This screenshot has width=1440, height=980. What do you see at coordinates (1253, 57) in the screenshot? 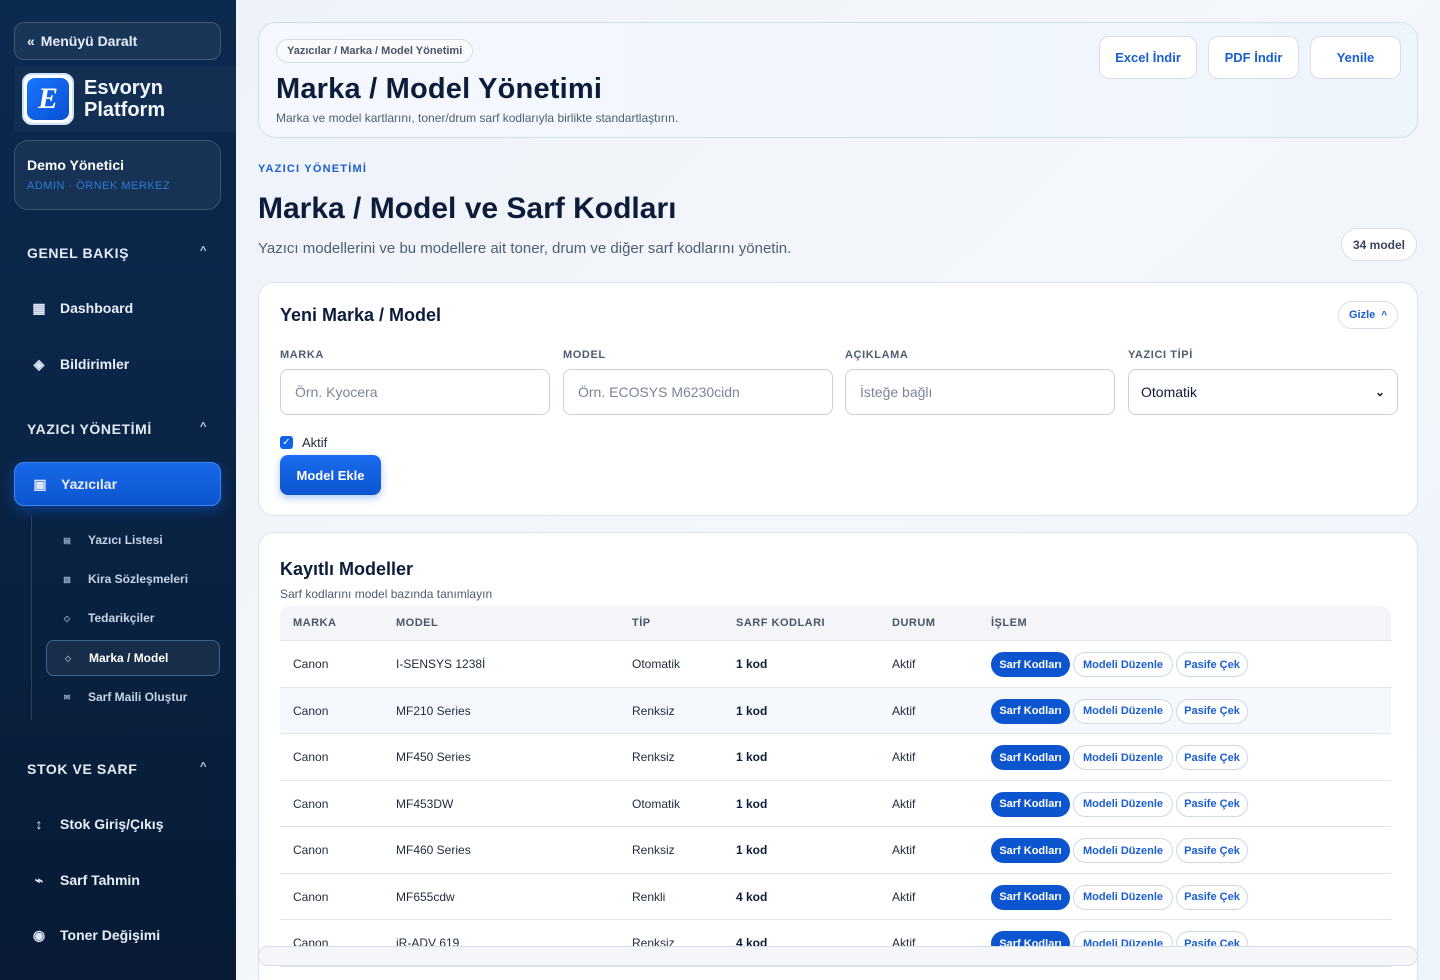
I see `pdf-download-button: PDF İndir` at bounding box center [1253, 57].